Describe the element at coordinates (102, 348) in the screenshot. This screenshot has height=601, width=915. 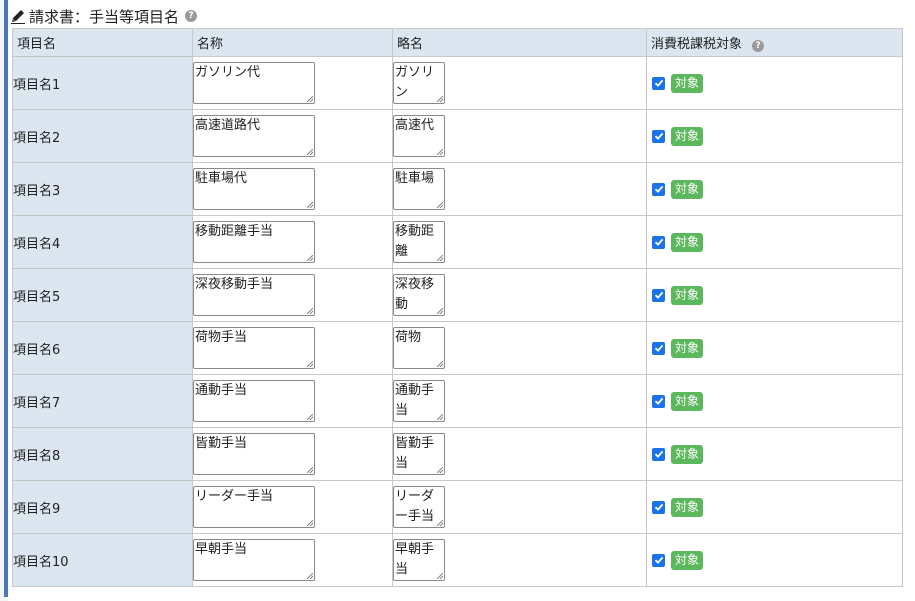
I see `item-label: 項目名6` at that location.